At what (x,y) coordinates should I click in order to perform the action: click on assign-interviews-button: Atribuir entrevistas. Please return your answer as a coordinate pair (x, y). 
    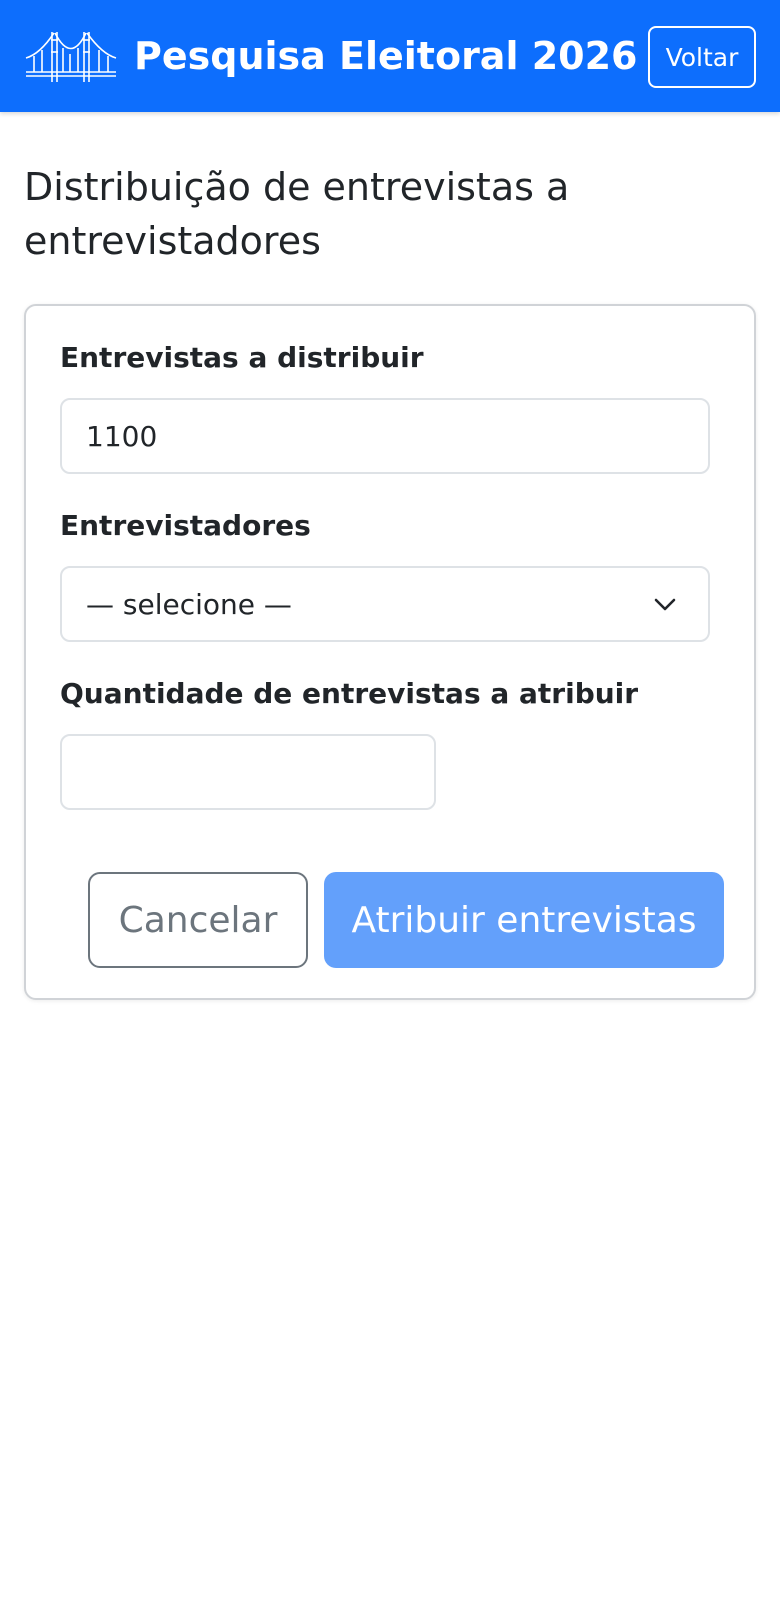
    Looking at the image, I should click on (524, 920).